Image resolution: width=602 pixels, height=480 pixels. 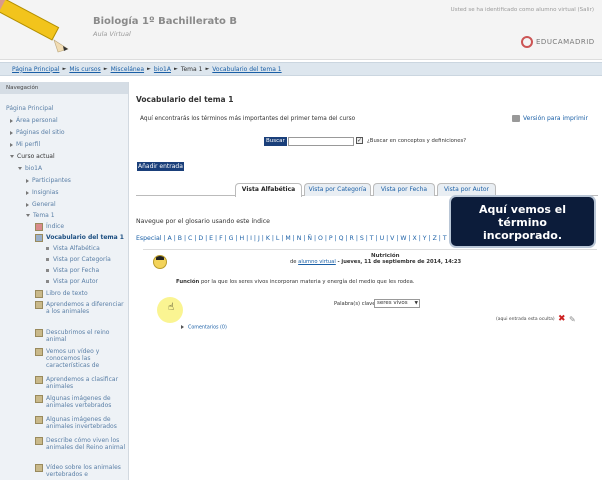 What do you see at coordinates (182, 327) in the screenshot?
I see `expand-triangle-icon` at bounding box center [182, 327].